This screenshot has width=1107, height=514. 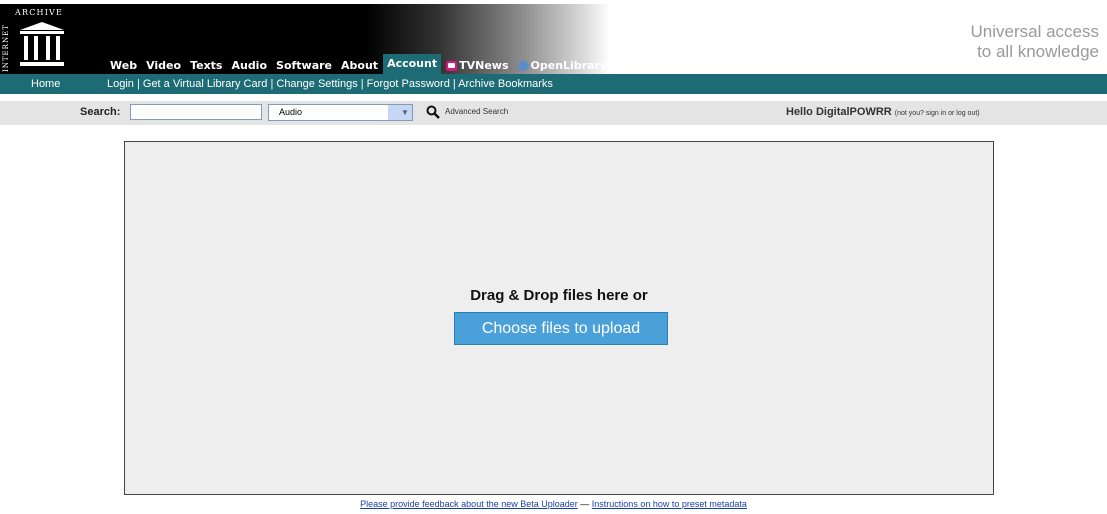 I want to click on chevron-down-icon: ▼, so click(x=400, y=112).